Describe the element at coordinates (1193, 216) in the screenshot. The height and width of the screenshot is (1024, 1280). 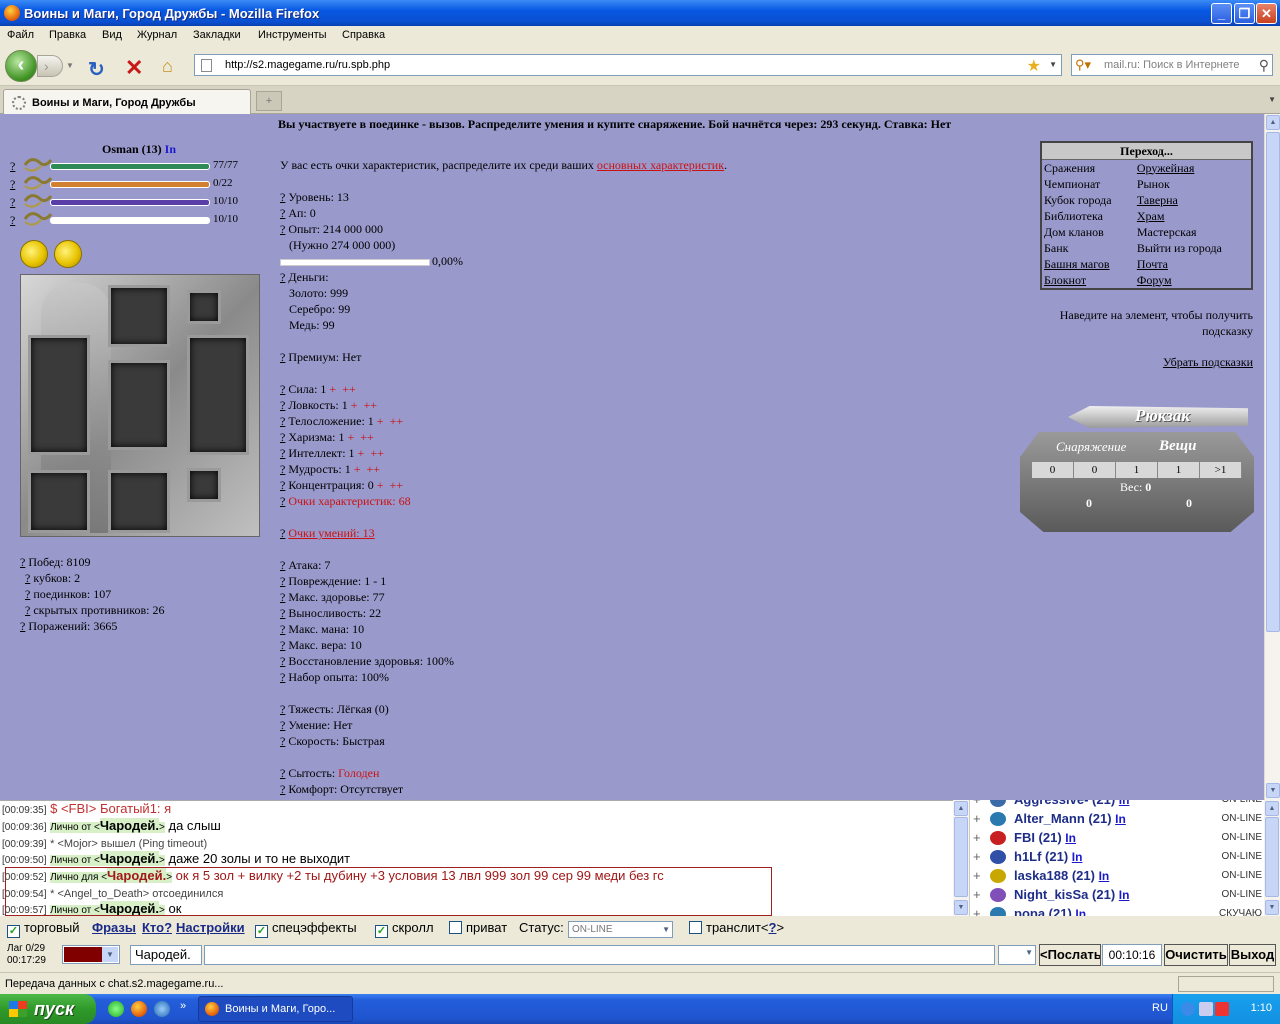
I see `location-link: Храм` at that location.